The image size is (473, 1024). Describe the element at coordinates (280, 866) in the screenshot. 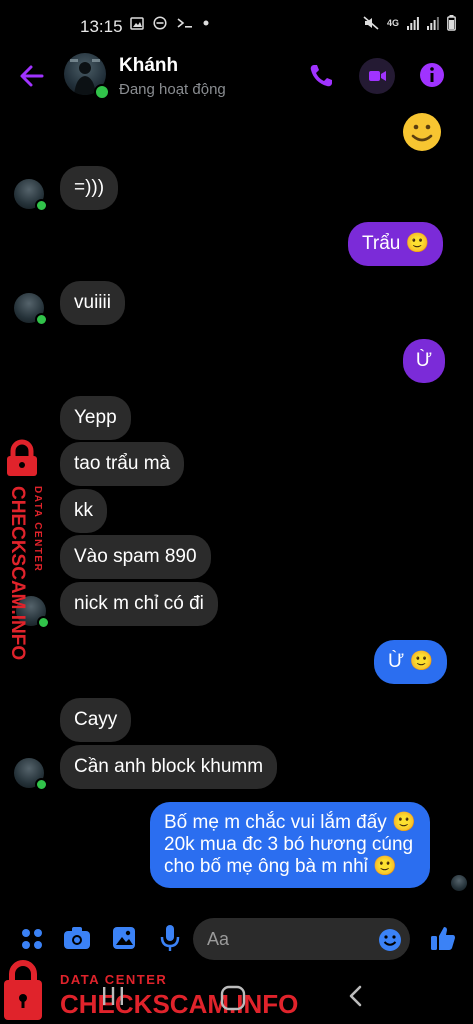

I see `message-line: cho bố mẹ ông bà m nhỉ 🙂` at that location.